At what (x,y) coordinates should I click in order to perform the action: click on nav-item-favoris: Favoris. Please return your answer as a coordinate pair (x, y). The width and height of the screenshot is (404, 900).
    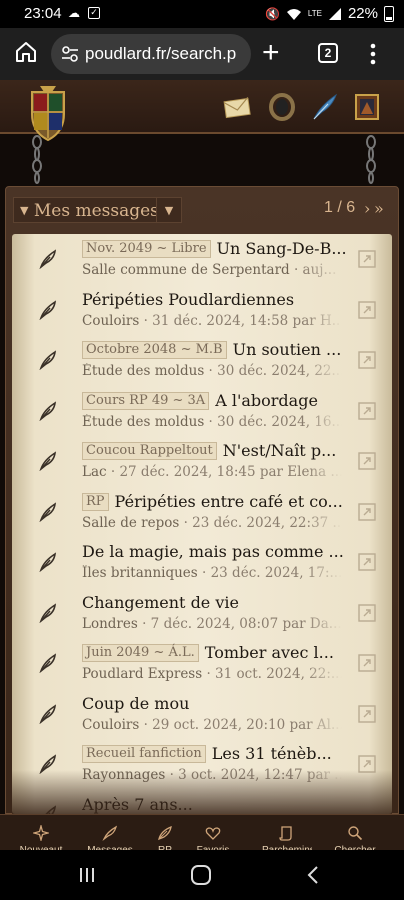
    Looking at the image, I should click on (213, 835).